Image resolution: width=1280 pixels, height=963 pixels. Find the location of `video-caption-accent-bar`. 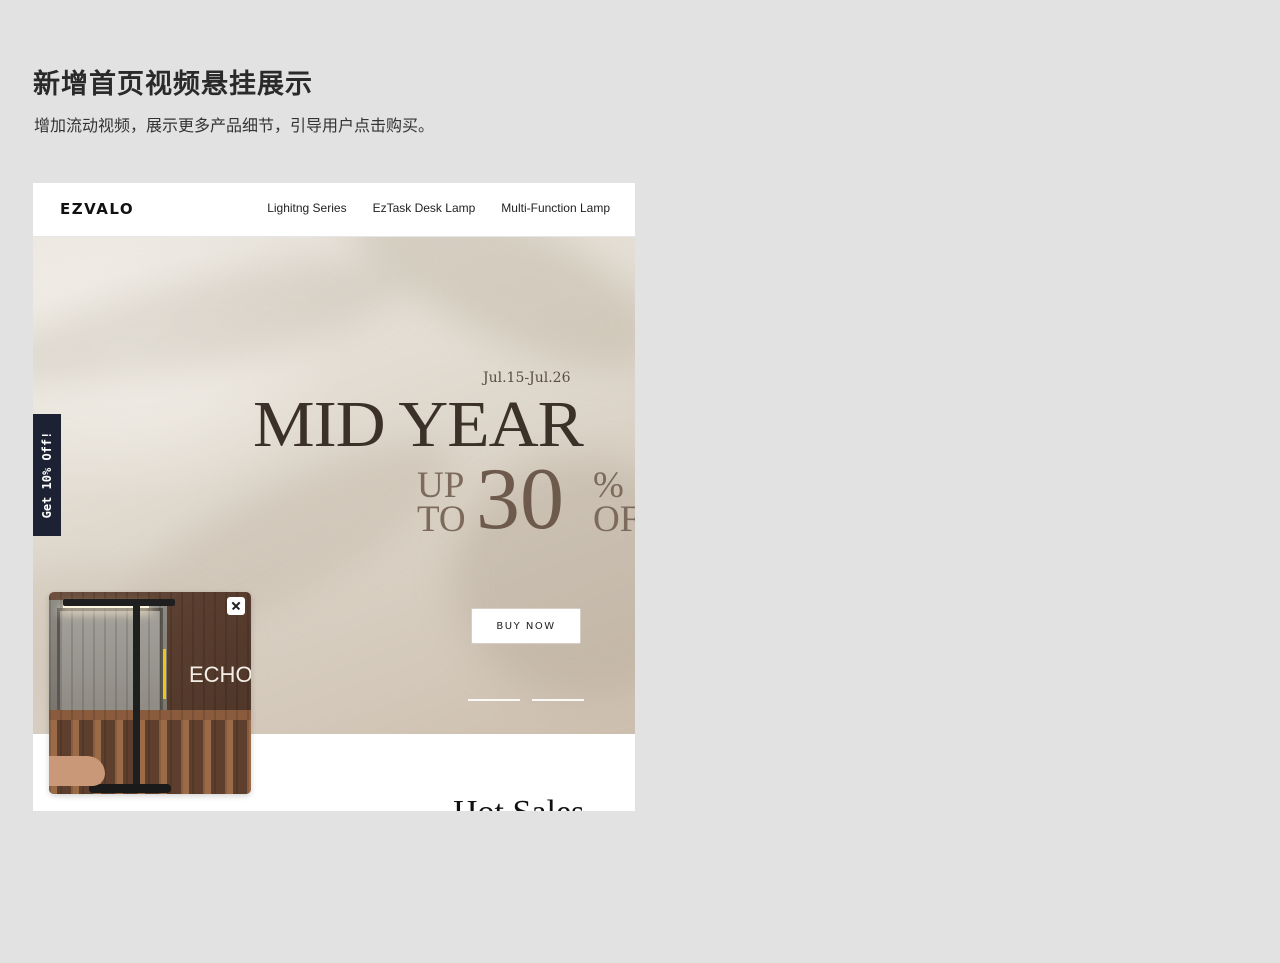

video-caption-accent-bar is located at coordinates (164, 674).